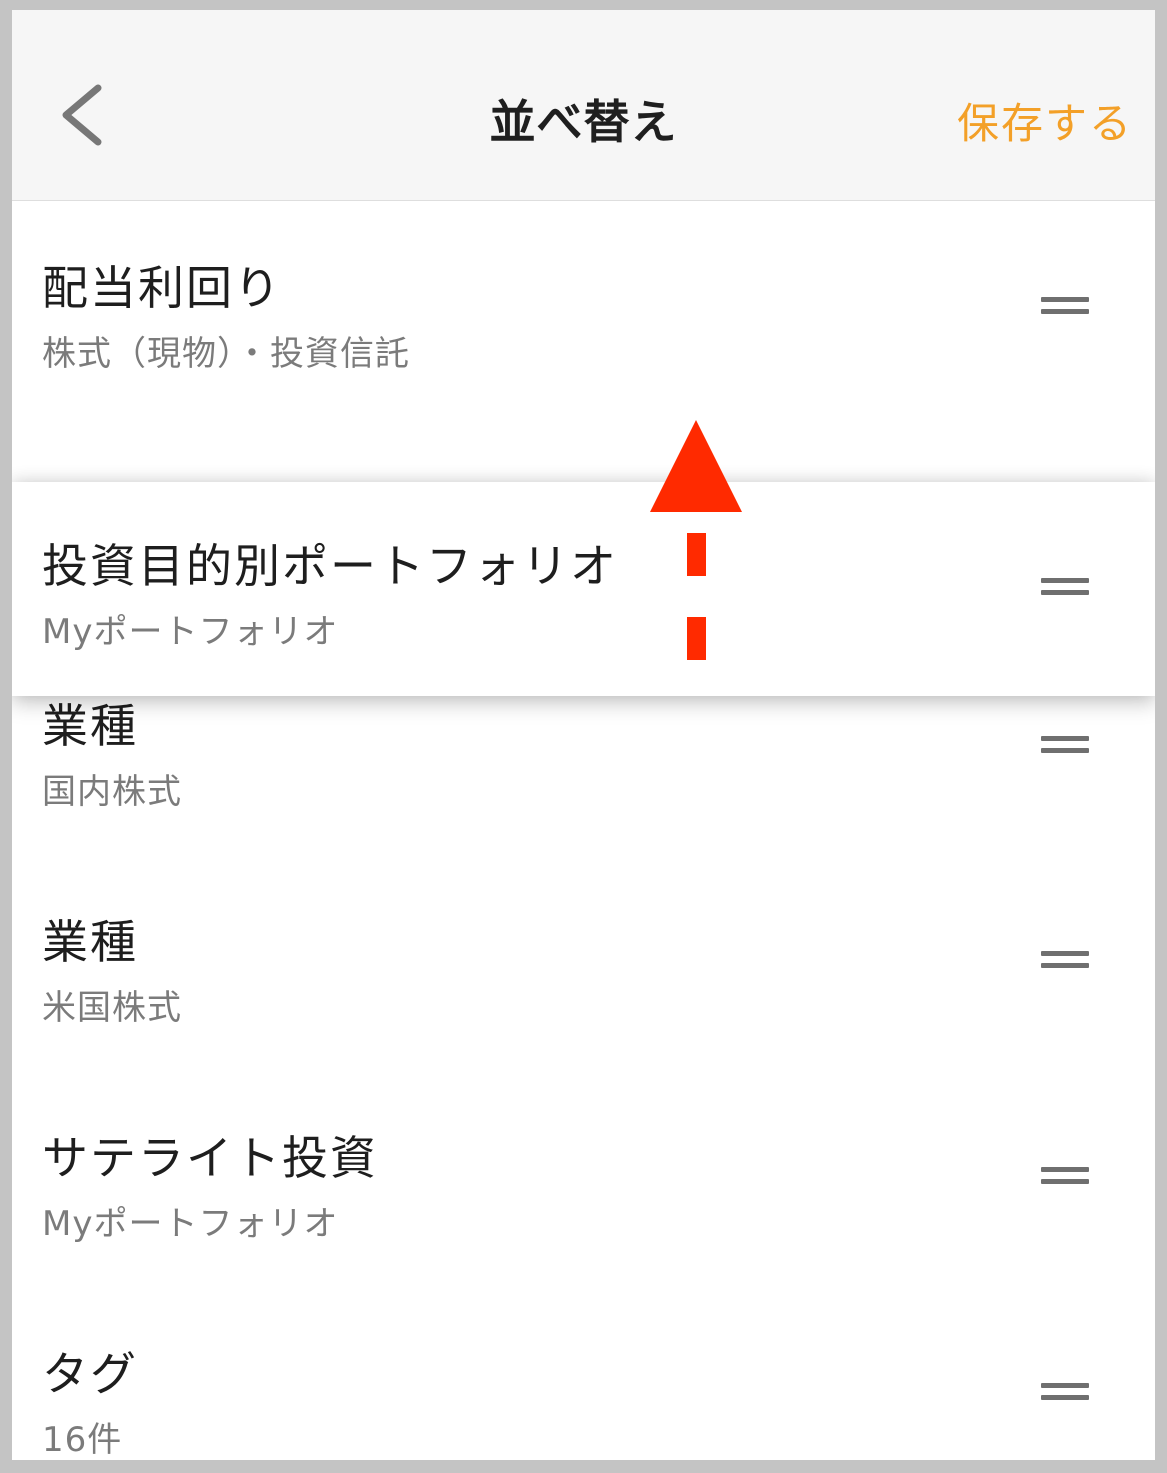 This screenshot has width=1167, height=1473. Describe the element at coordinates (90, 1374) in the screenshot. I see `list-item-title: タグ` at that location.